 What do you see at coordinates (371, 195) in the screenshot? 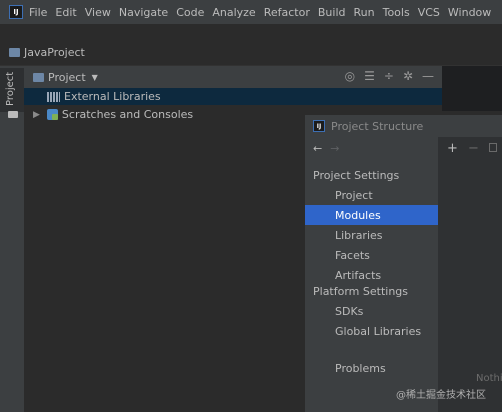
I see `sidebar-item-project: Project` at bounding box center [371, 195].